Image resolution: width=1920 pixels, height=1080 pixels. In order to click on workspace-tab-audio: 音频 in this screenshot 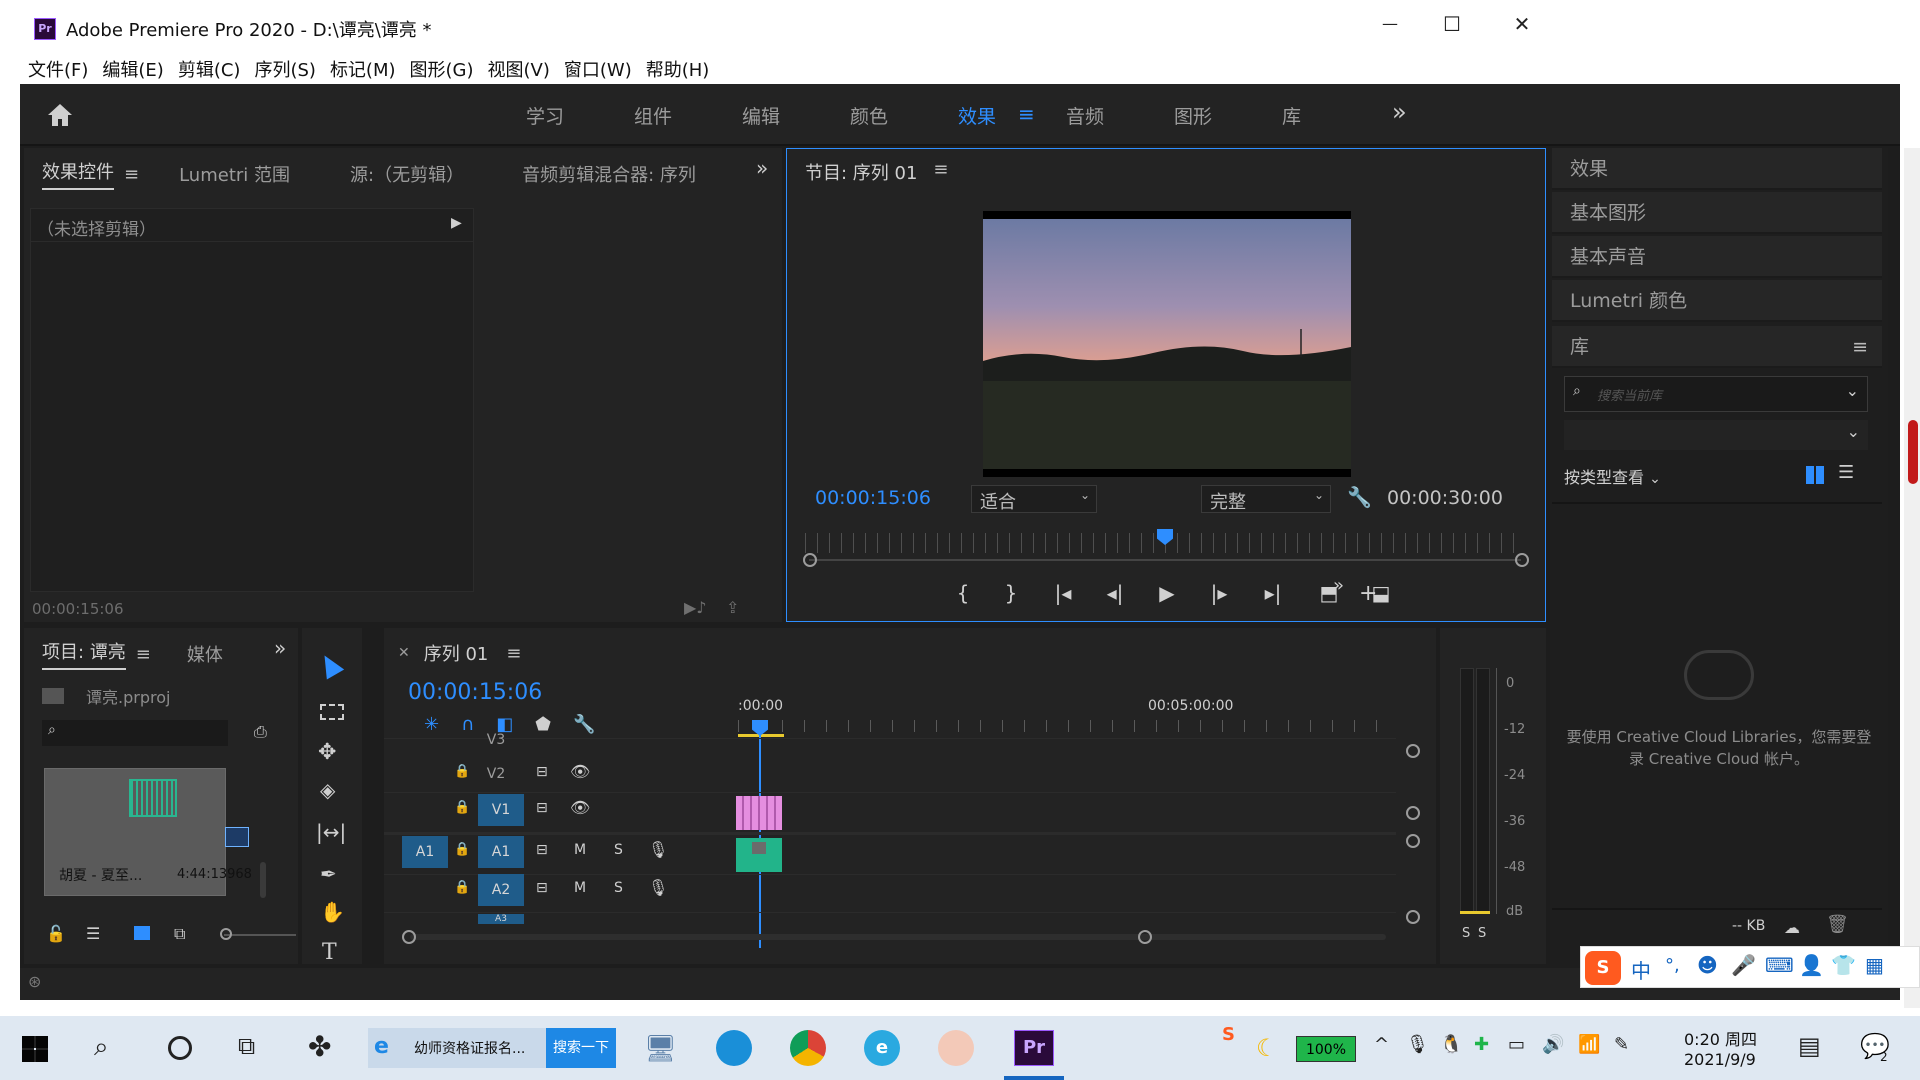, I will do `click(1120, 115)`.